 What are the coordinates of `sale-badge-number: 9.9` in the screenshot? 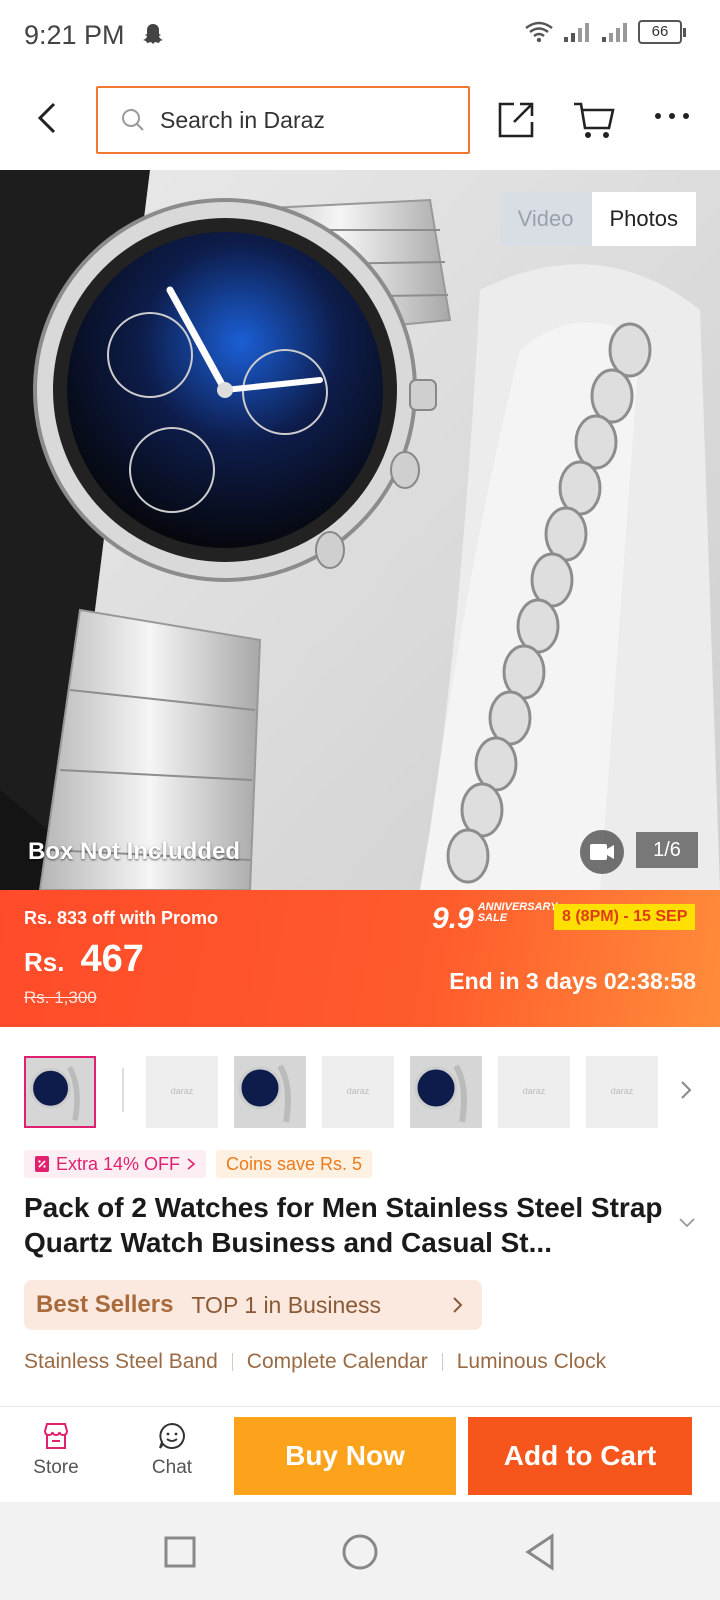 It's located at (453, 918).